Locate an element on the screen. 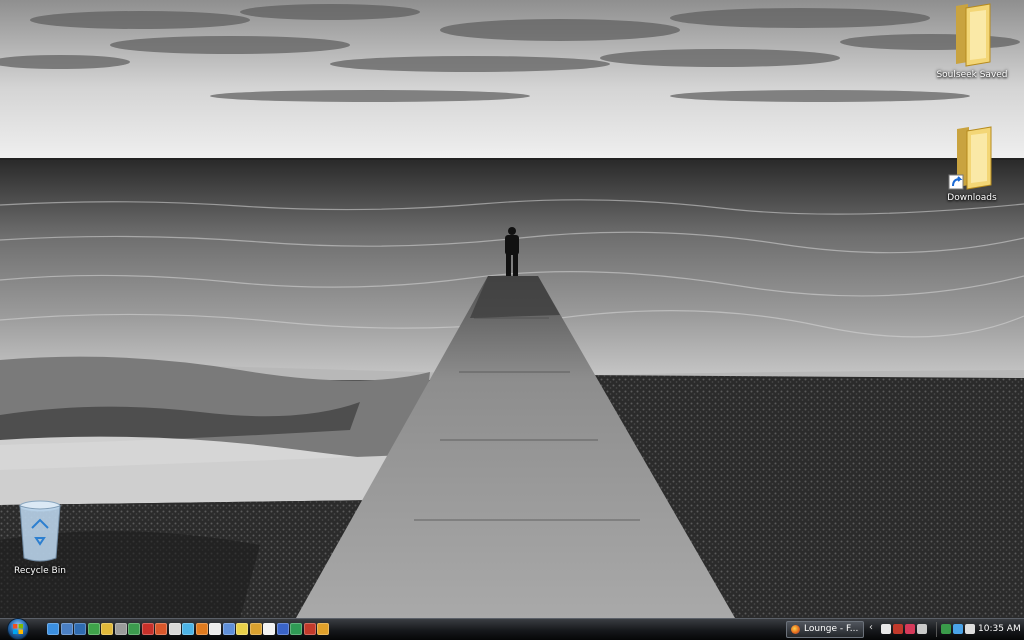 The width and height of the screenshot is (1024, 640). desktop-icon-downloads: Downloads is located at coordinates (972, 164).